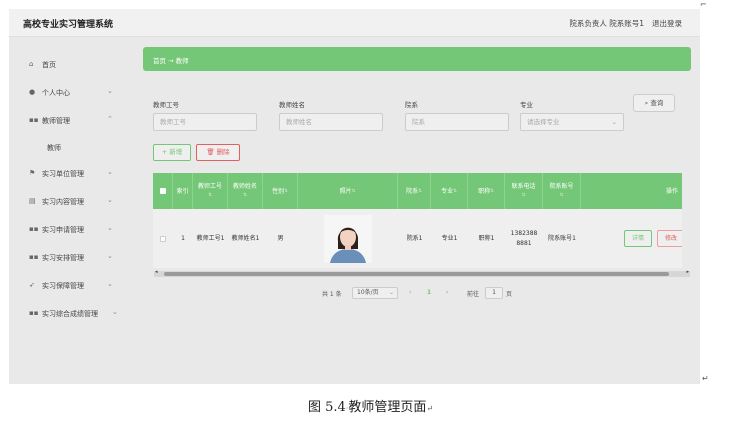 The image size is (741, 440). I want to click on sidebar-item-internship-application: ▪▪ 实习申请管理 ⌄, so click(71, 230).